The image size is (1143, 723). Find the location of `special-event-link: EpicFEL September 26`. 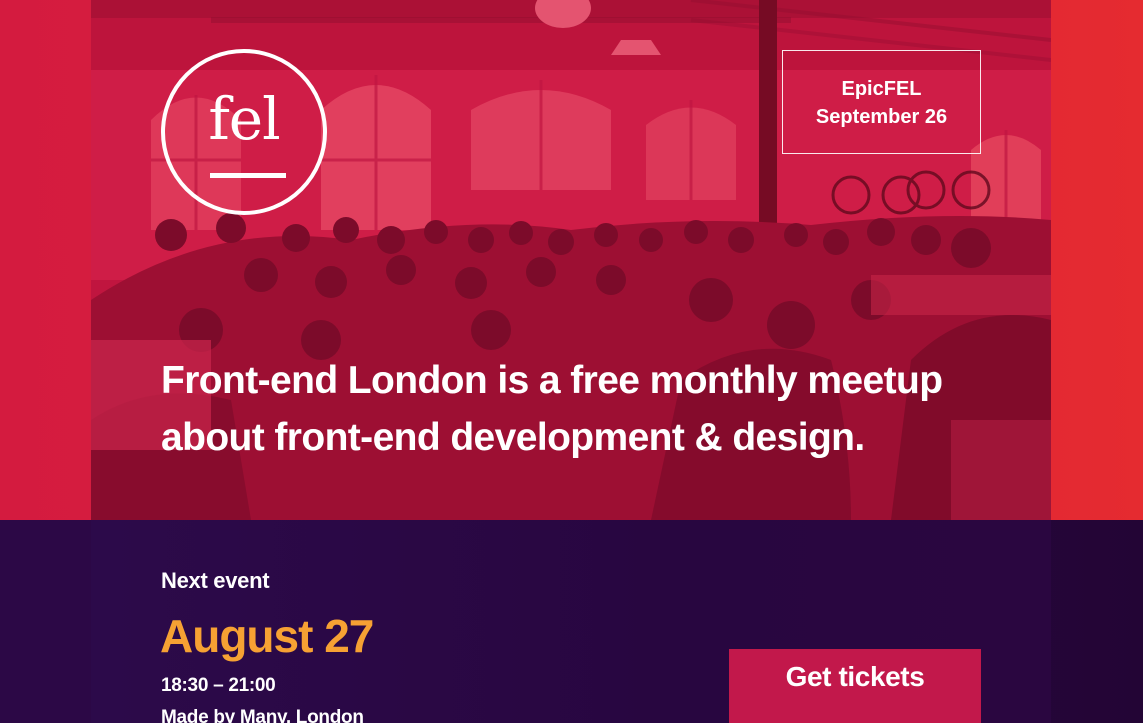

special-event-link: EpicFEL September 26 is located at coordinates (881, 102).